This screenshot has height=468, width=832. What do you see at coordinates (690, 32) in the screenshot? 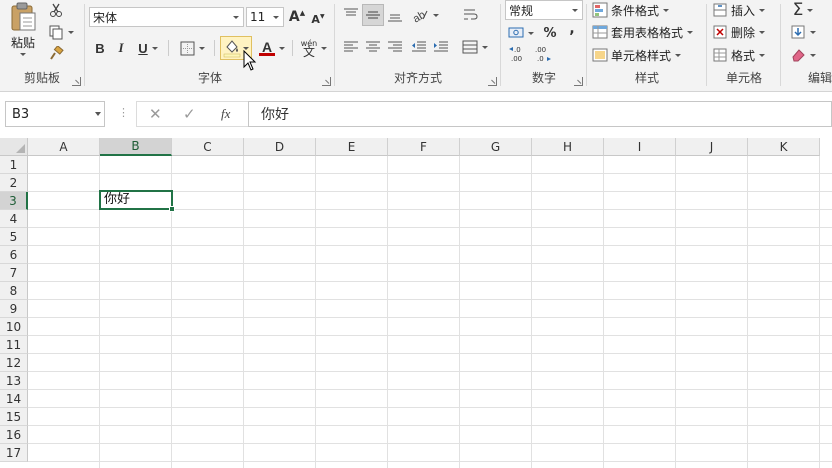
I see `format-as-table-dropdown-icon` at bounding box center [690, 32].